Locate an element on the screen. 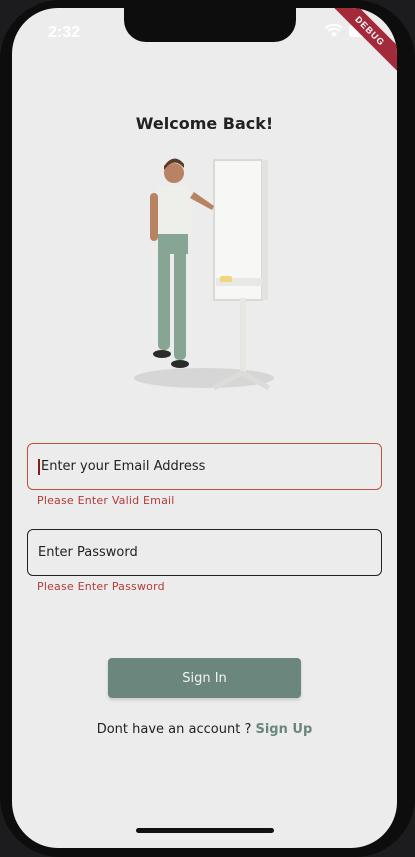 This screenshot has height=857, width=415. page-title: Welcome Back! is located at coordinates (204, 123).